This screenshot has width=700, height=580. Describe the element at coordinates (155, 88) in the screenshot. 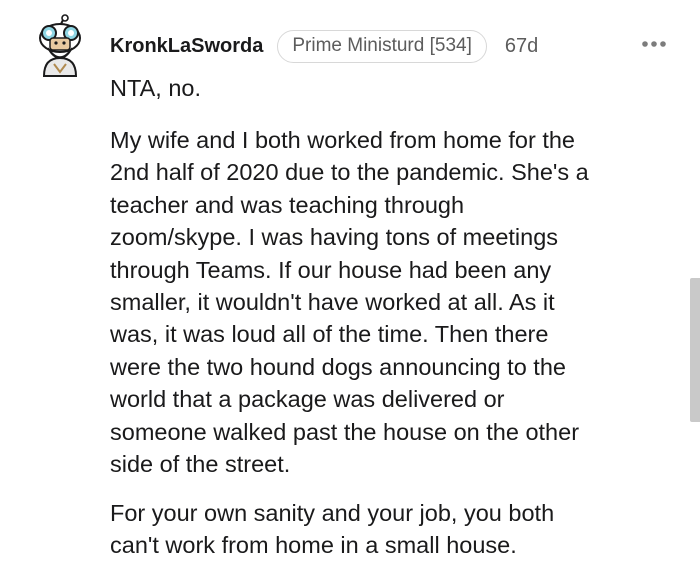

I see `comment-paragraph: NTA, no.` at that location.